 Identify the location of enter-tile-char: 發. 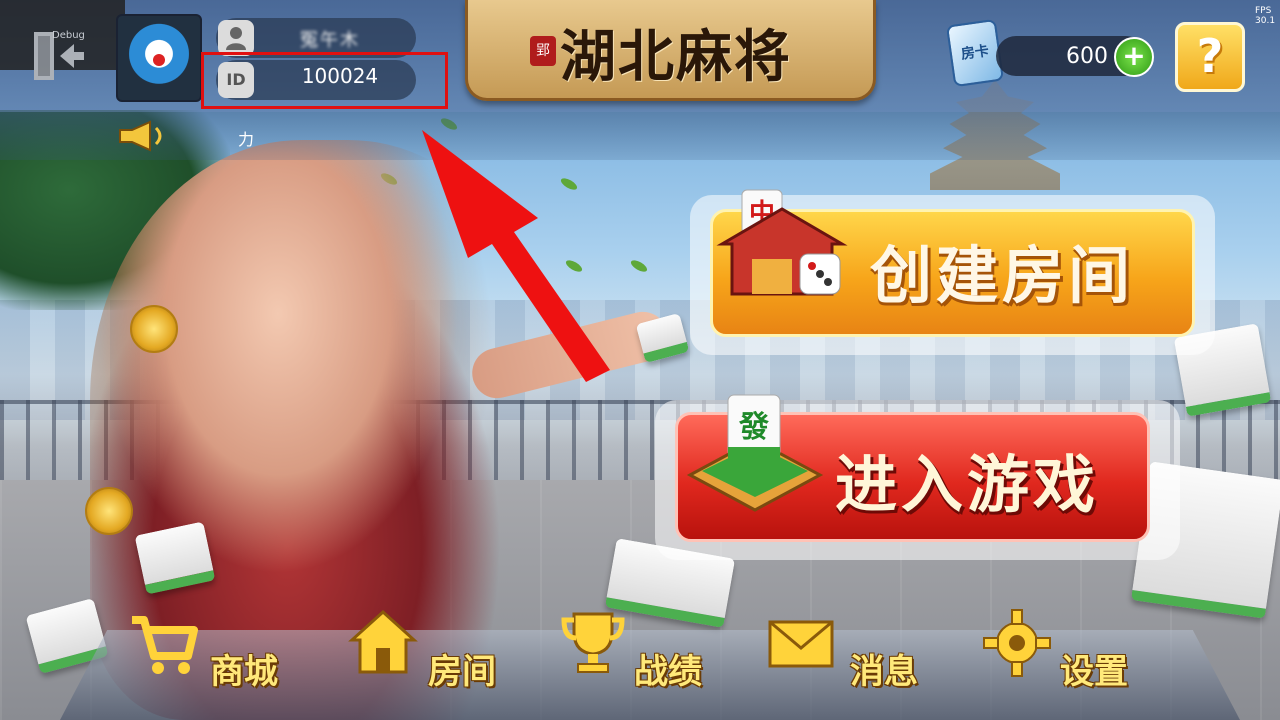
(753, 427).